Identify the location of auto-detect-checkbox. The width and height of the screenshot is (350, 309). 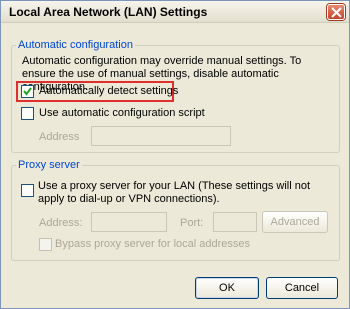
(27, 91).